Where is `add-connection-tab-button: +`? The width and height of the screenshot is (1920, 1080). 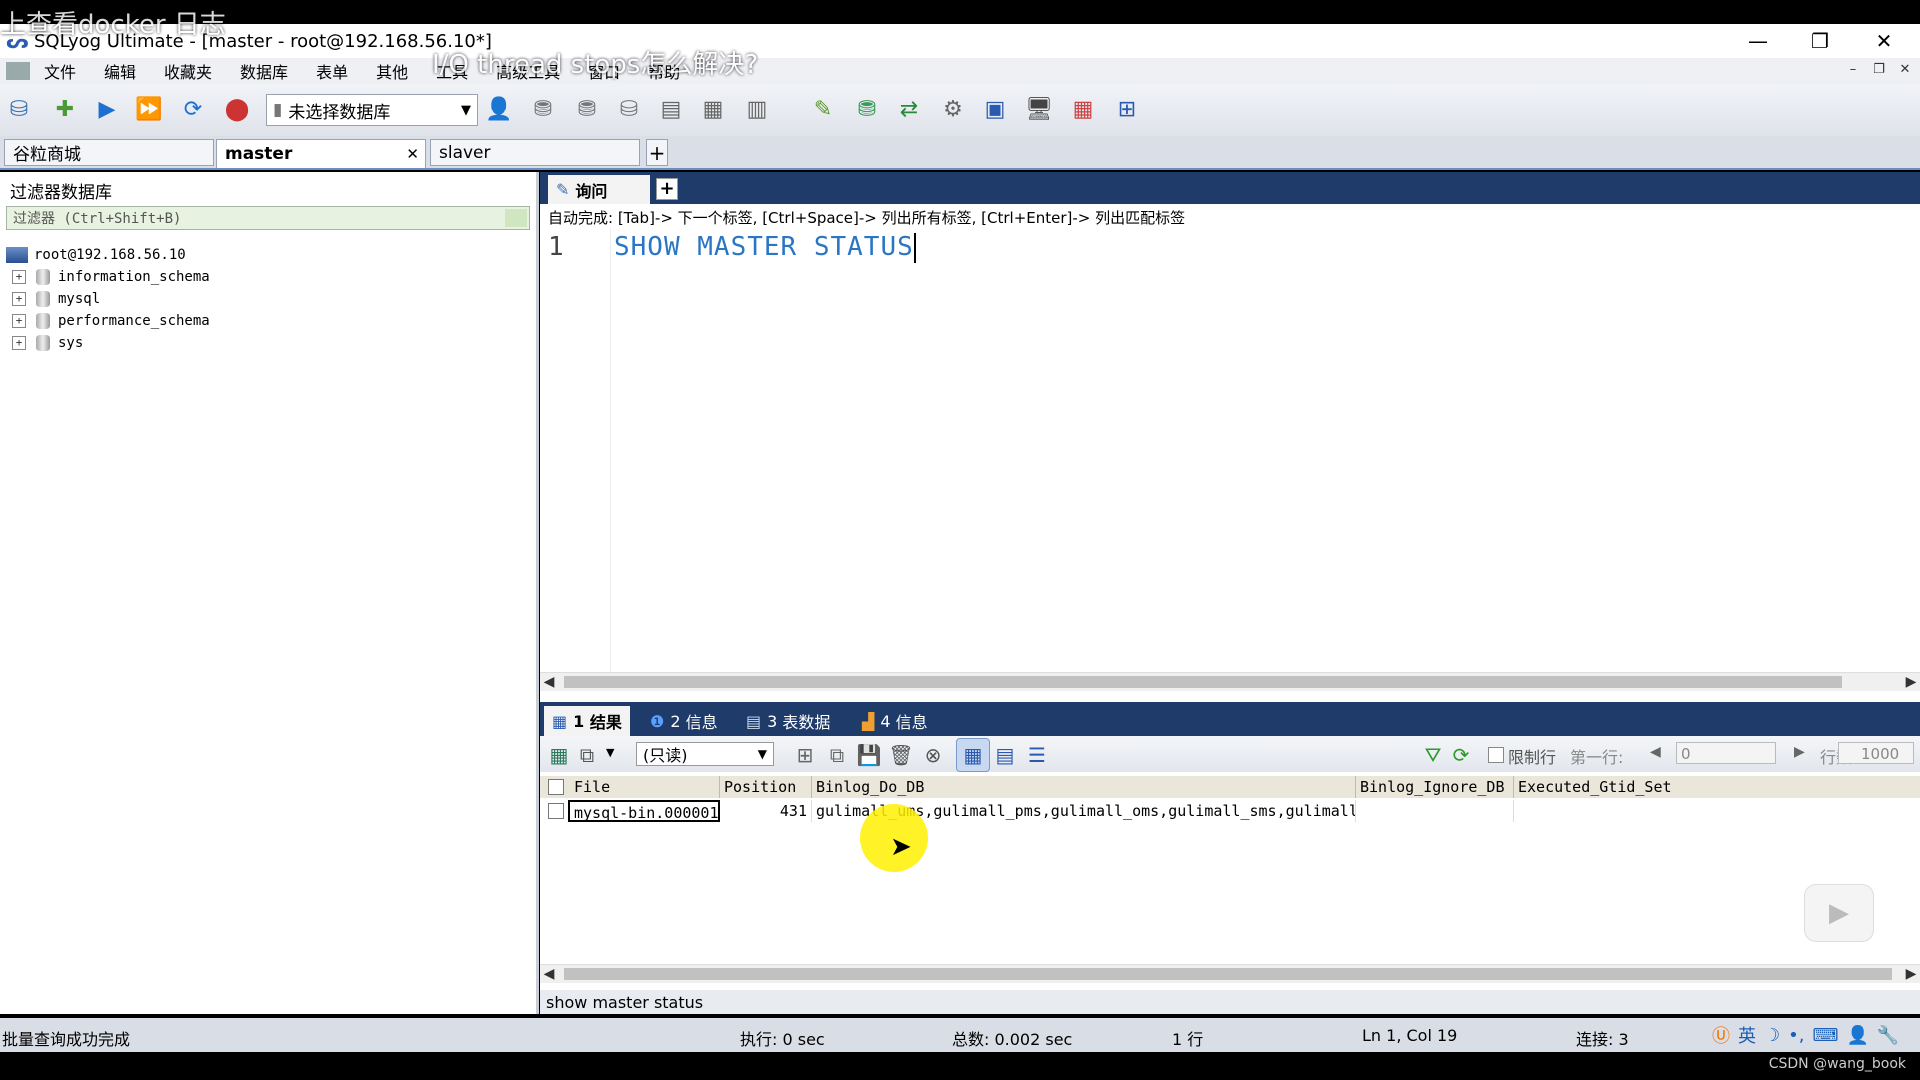
add-connection-tab-button: + is located at coordinates (657, 152).